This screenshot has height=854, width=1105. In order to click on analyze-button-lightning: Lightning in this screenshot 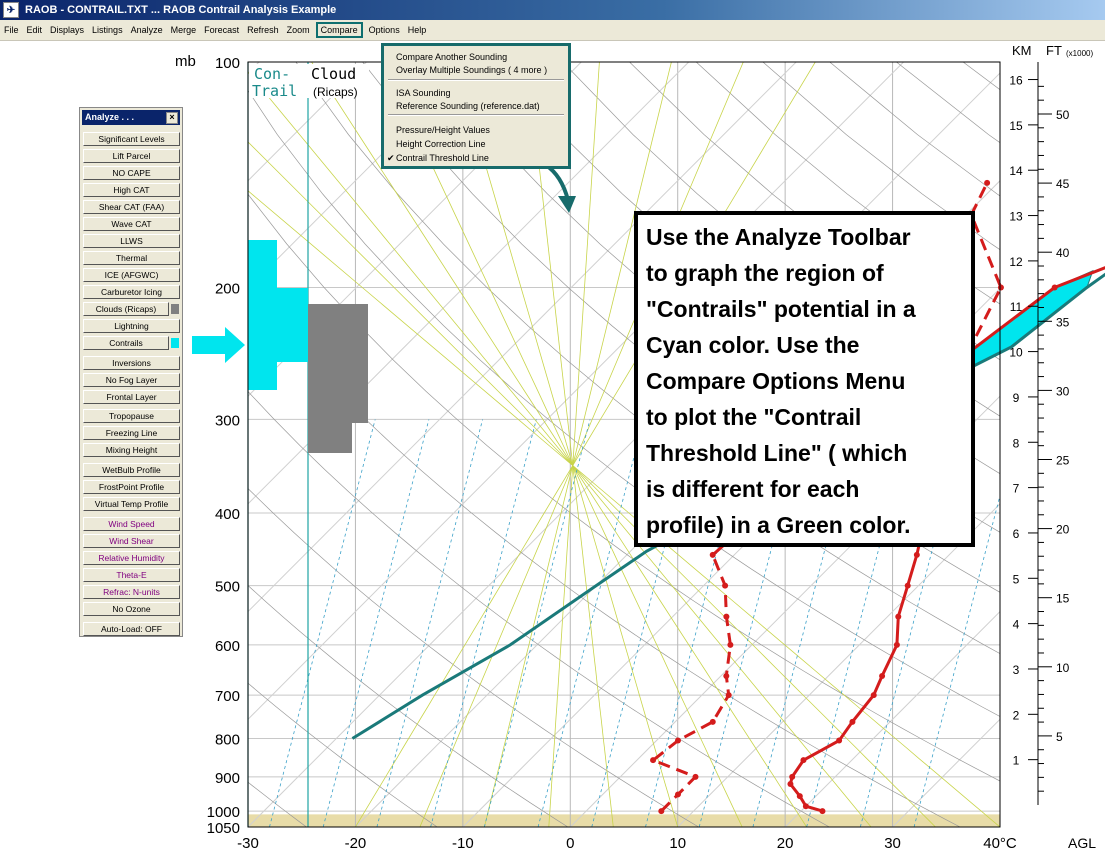, I will do `click(131, 326)`.